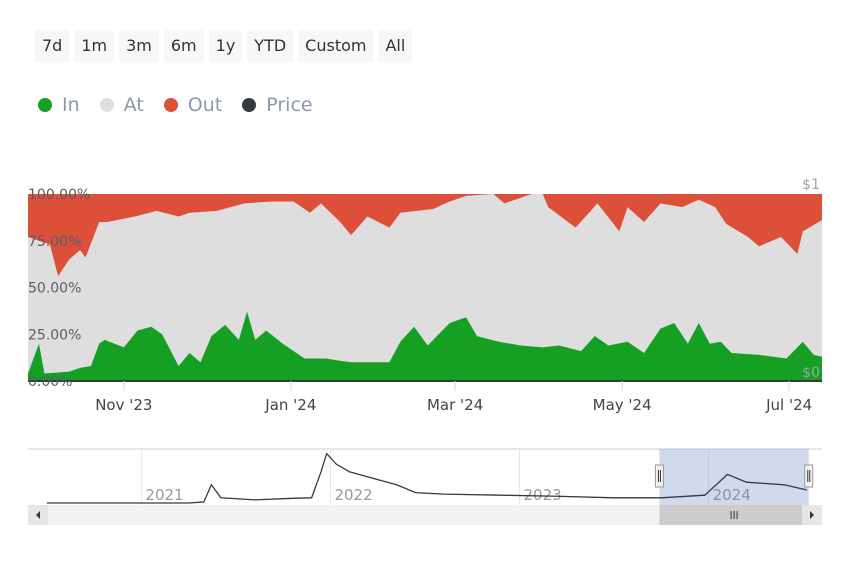 This screenshot has width=850, height=567. Describe the element at coordinates (164, 495) in the screenshot. I see `navigator-year-label: 2021` at that location.